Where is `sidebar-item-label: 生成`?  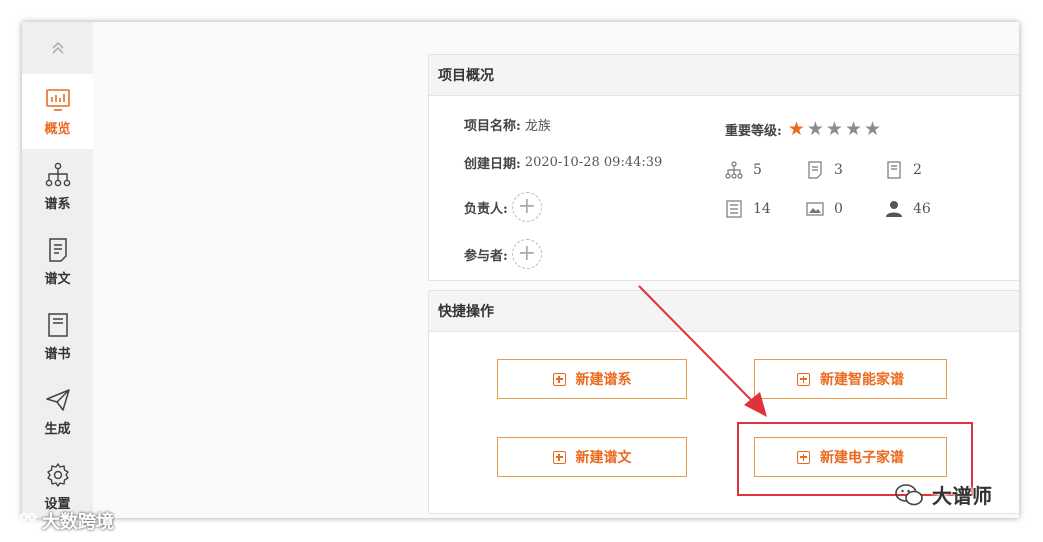
sidebar-item-label: 生成 is located at coordinates (57, 429).